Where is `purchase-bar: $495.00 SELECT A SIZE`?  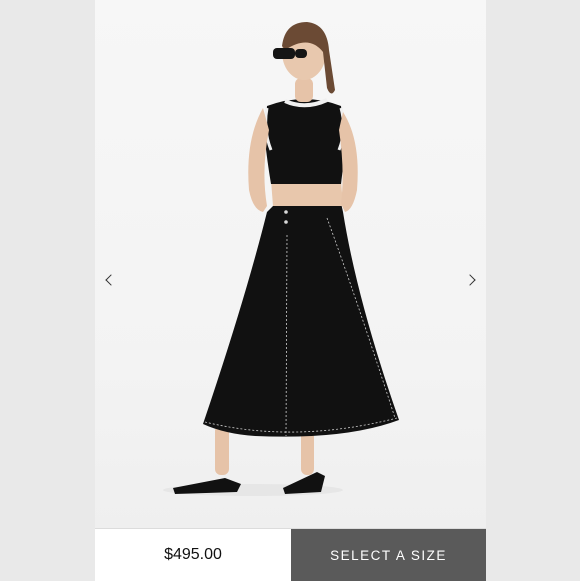
purchase-bar: $495.00 SELECT A SIZE is located at coordinates (290, 554).